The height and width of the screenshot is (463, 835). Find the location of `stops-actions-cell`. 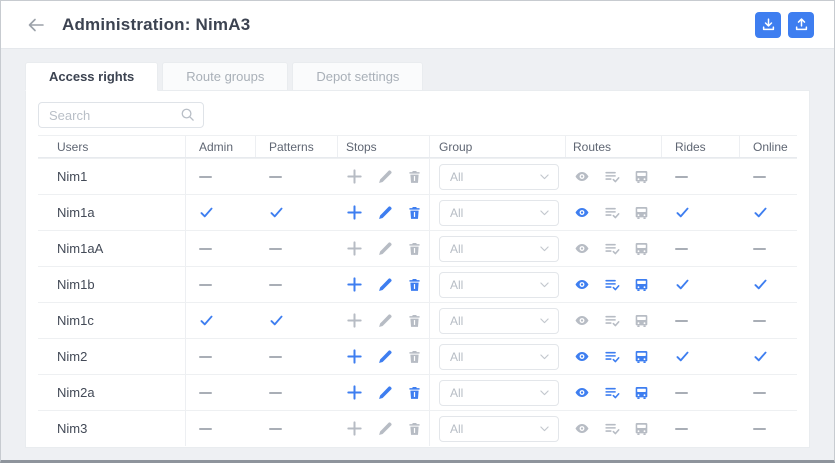

stops-actions-cell is located at coordinates (384, 356).